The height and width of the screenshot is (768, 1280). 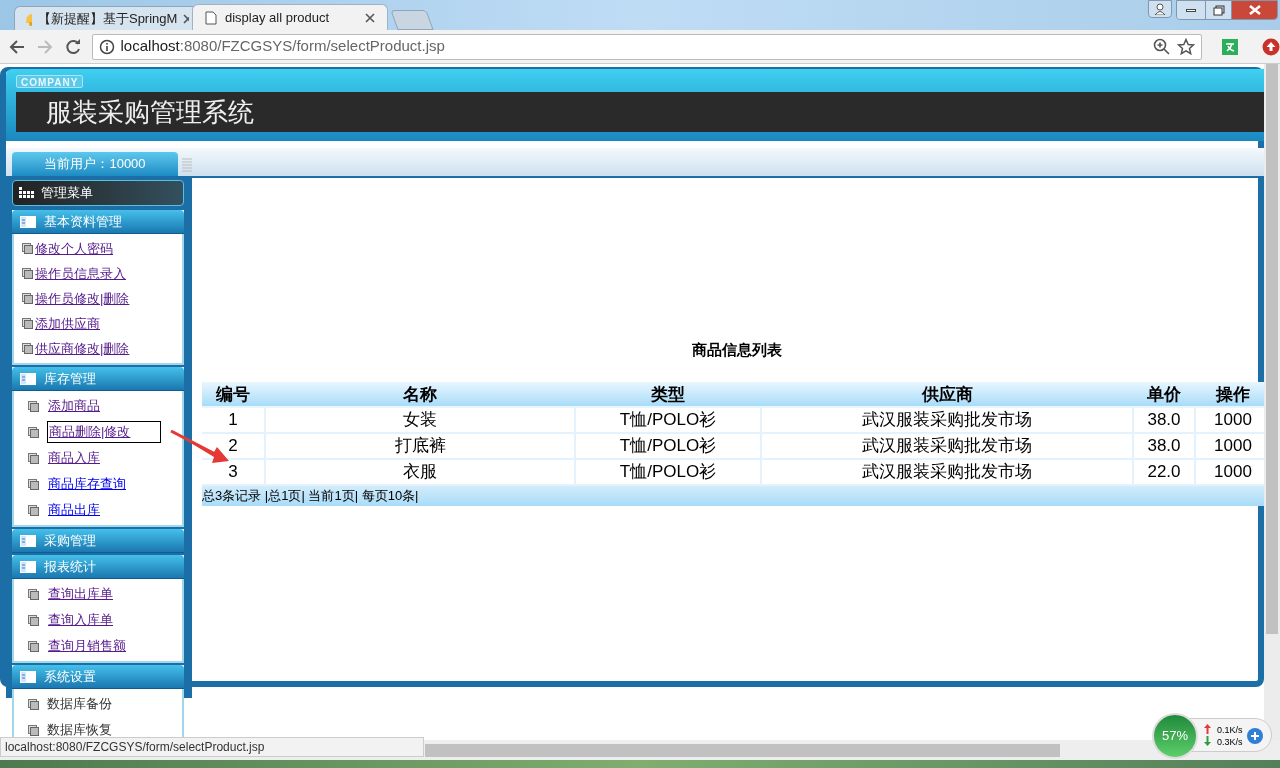 What do you see at coordinates (74, 248) in the screenshot?
I see `menu-link: 修改个人密码` at bounding box center [74, 248].